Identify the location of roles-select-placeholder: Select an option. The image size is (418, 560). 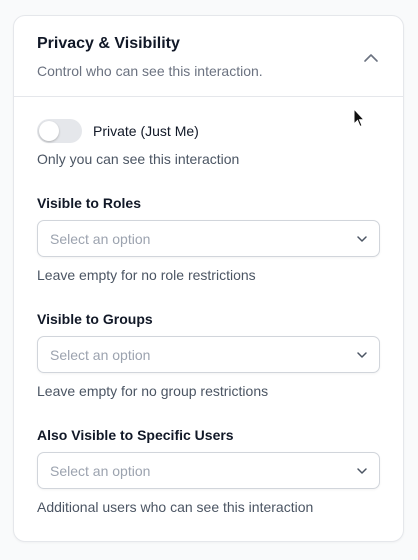
(100, 239).